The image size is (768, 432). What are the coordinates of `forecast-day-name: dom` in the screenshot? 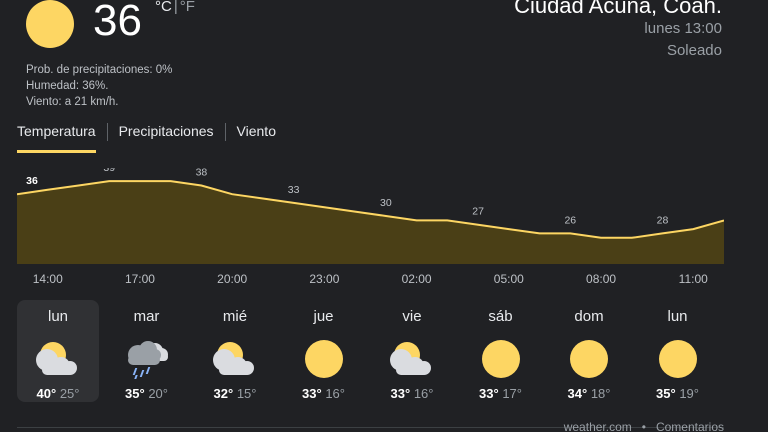 It's located at (589, 316).